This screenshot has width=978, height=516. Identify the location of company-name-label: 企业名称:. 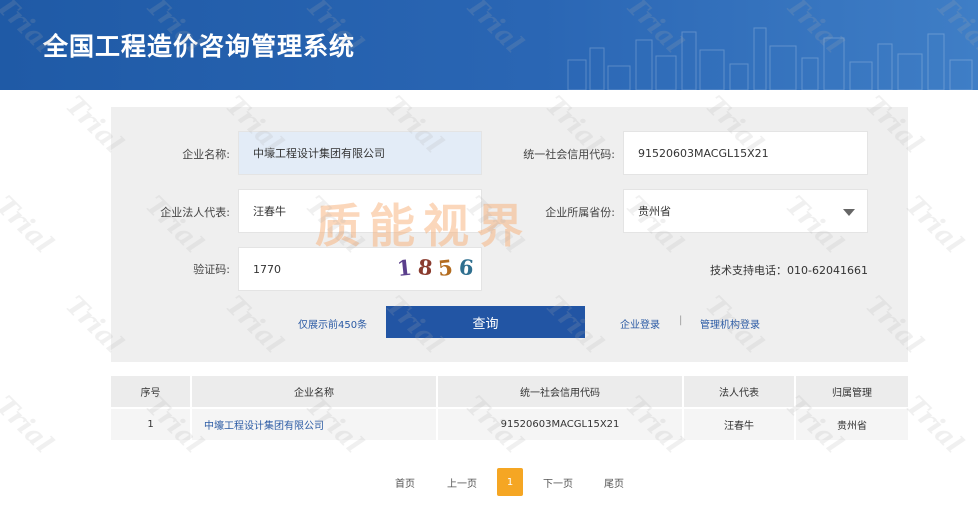
(206, 154).